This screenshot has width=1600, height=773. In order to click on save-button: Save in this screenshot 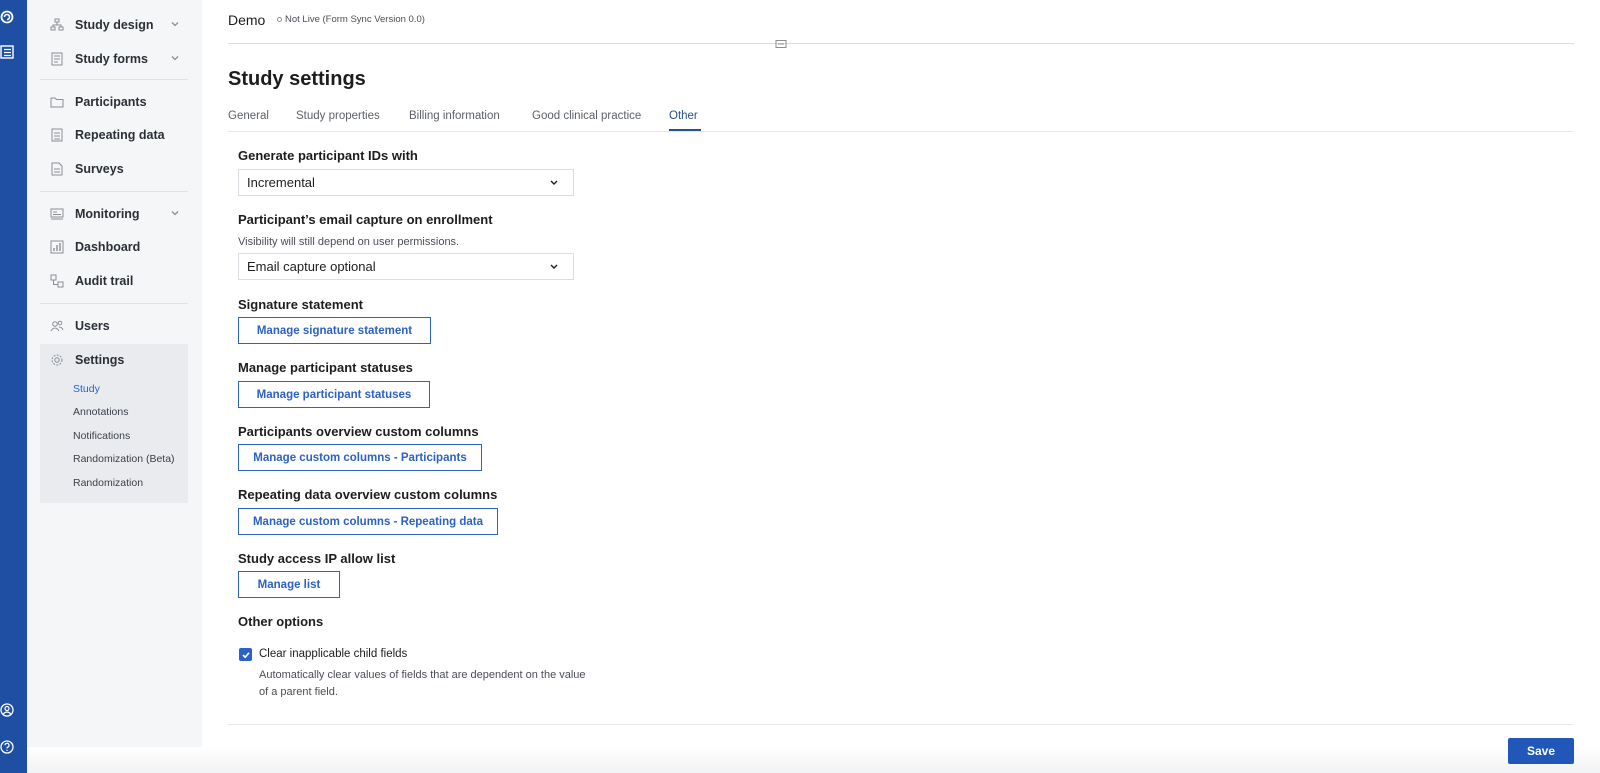, I will do `click(1541, 751)`.